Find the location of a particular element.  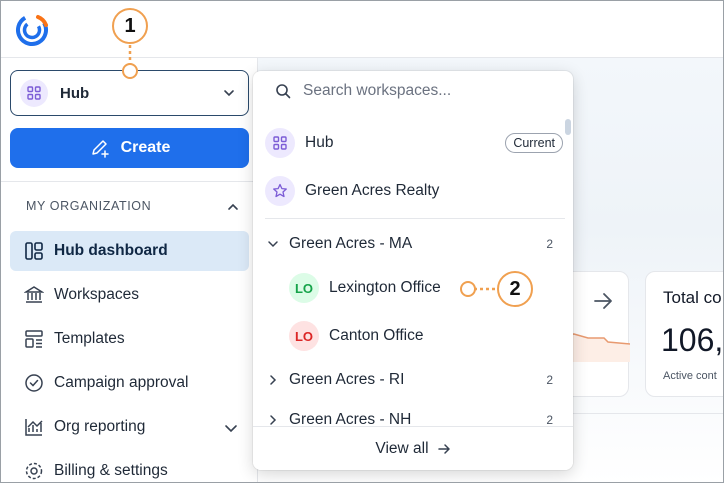

office-label: Canton Office is located at coordinates (376, 335).